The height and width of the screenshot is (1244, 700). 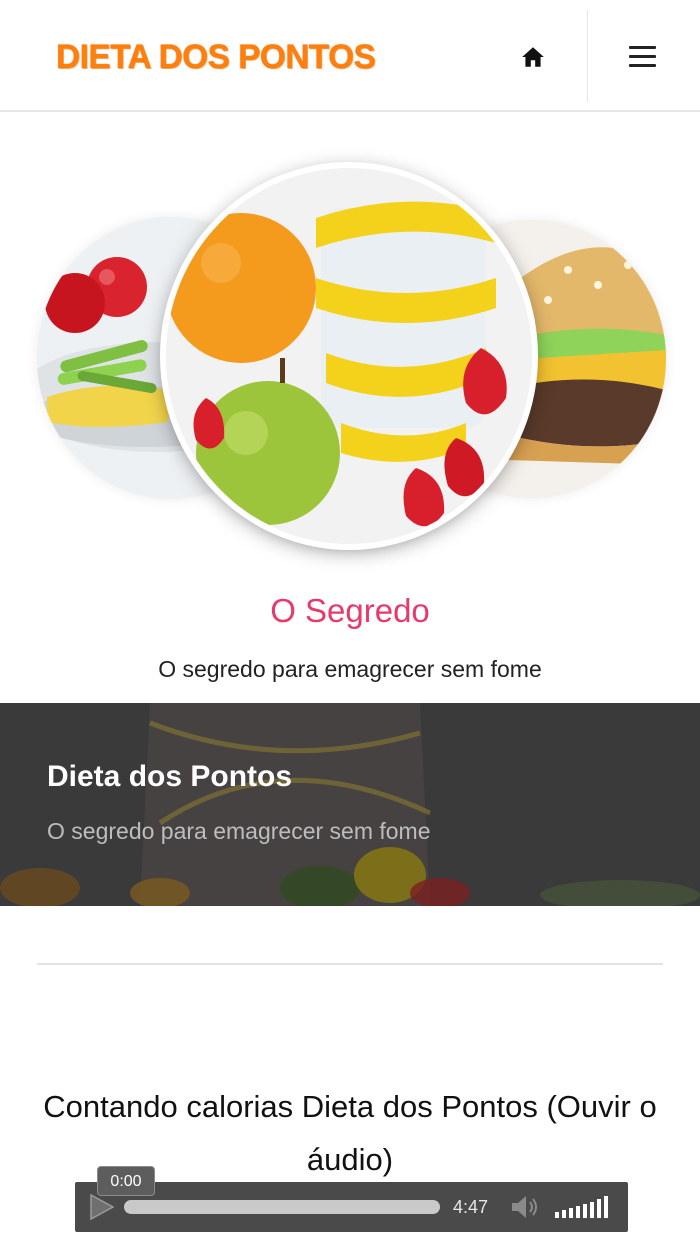 What do you see at coordinates (642, 47) in the screenshot?
I see `hamburger-menu-icon` at bounding box center [642, 47].